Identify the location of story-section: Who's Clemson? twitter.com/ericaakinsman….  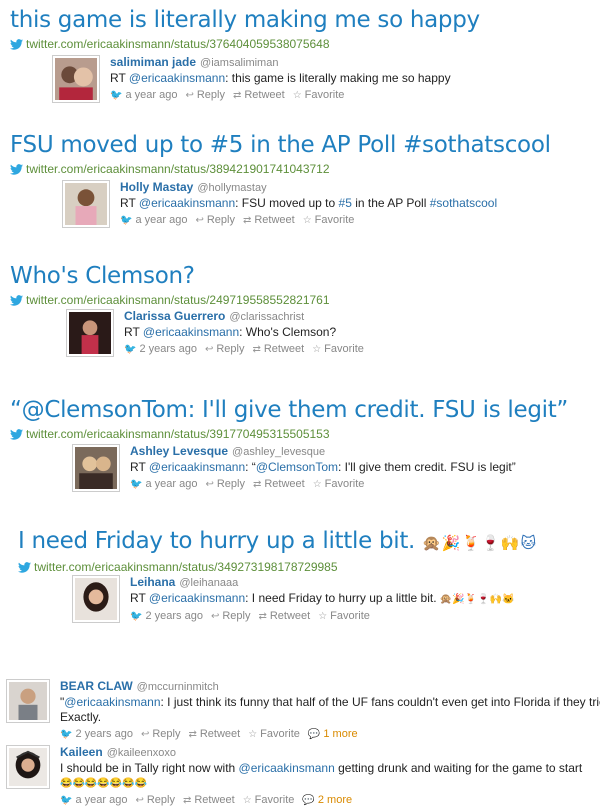
(170, 284).